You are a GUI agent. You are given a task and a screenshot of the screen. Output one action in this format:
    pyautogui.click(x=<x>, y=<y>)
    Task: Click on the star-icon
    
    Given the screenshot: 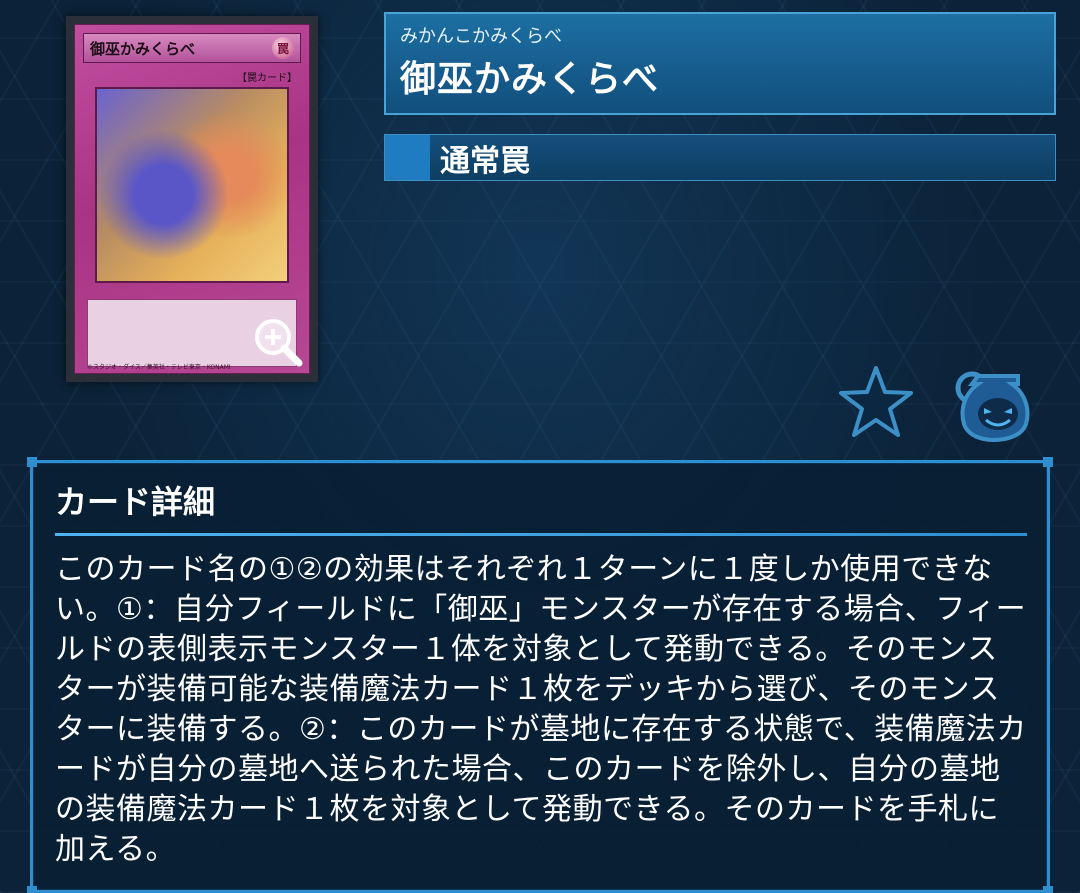 What is the action you would take?
    pyautogui.click(x=876, y=402)
    